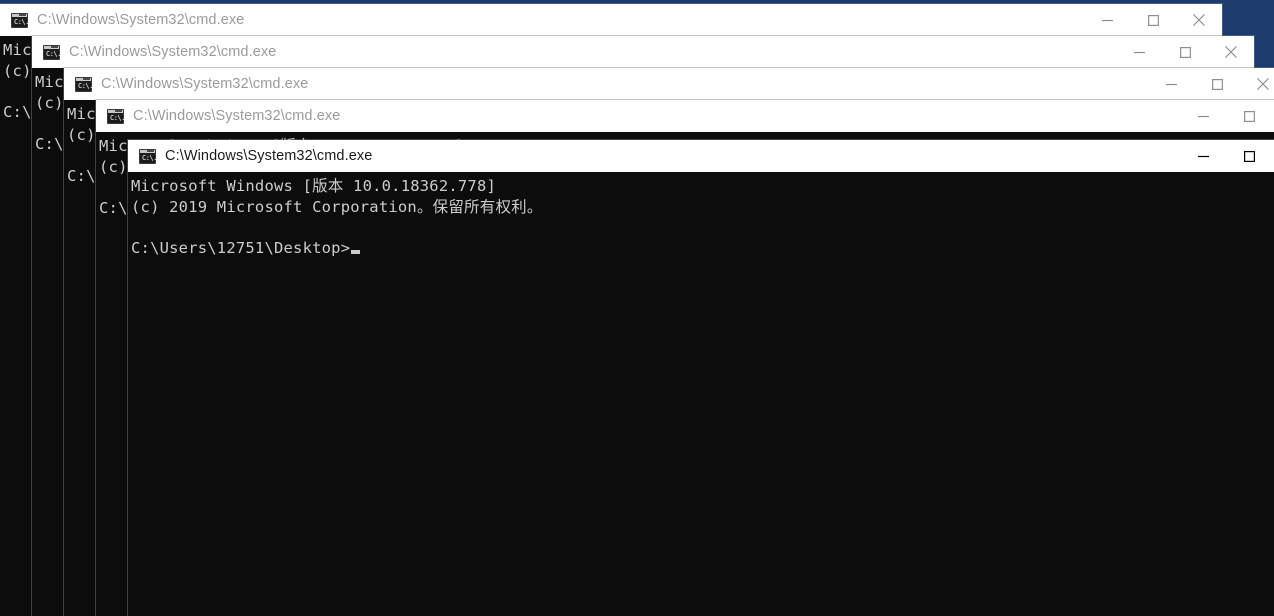  What do you see at coordinates (702, 248) in the screenshot?
I see `console-line: C:\Users\12751\Desktop>` at bounding box center [702, 248].